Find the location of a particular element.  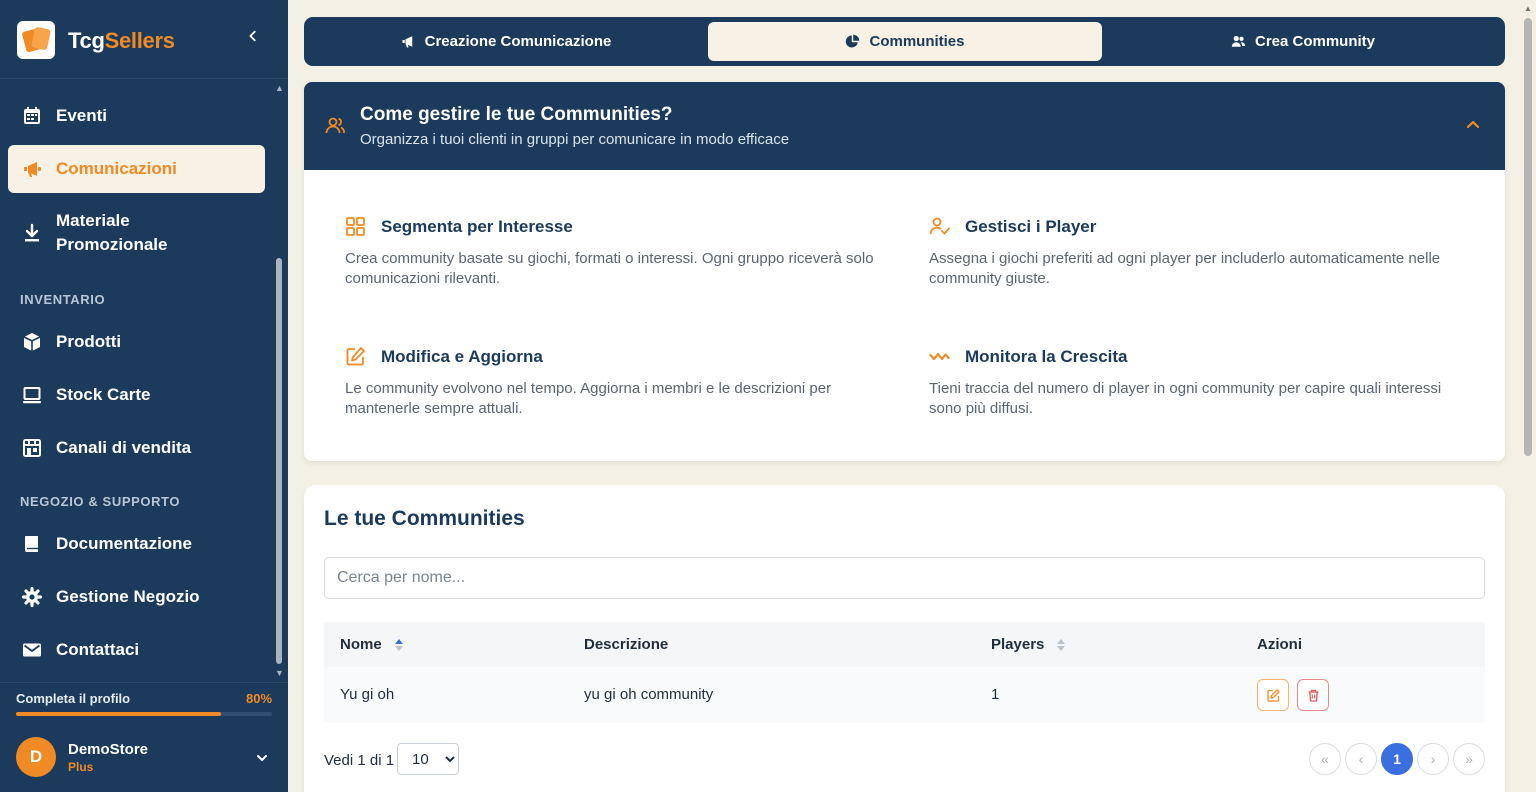

pagination-summary: Vedi 1 di 1 is located at coordinates (359, 760).